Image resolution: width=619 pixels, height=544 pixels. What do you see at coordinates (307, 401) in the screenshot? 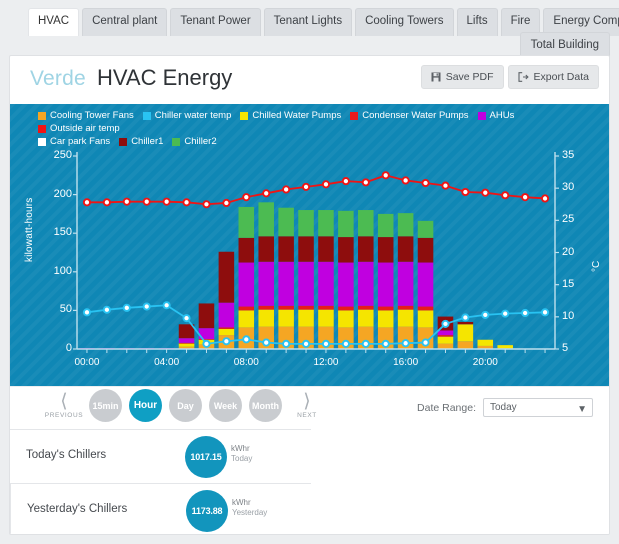
I see `chevron-right-icon: ⟩` at bounding box center [307, 401].